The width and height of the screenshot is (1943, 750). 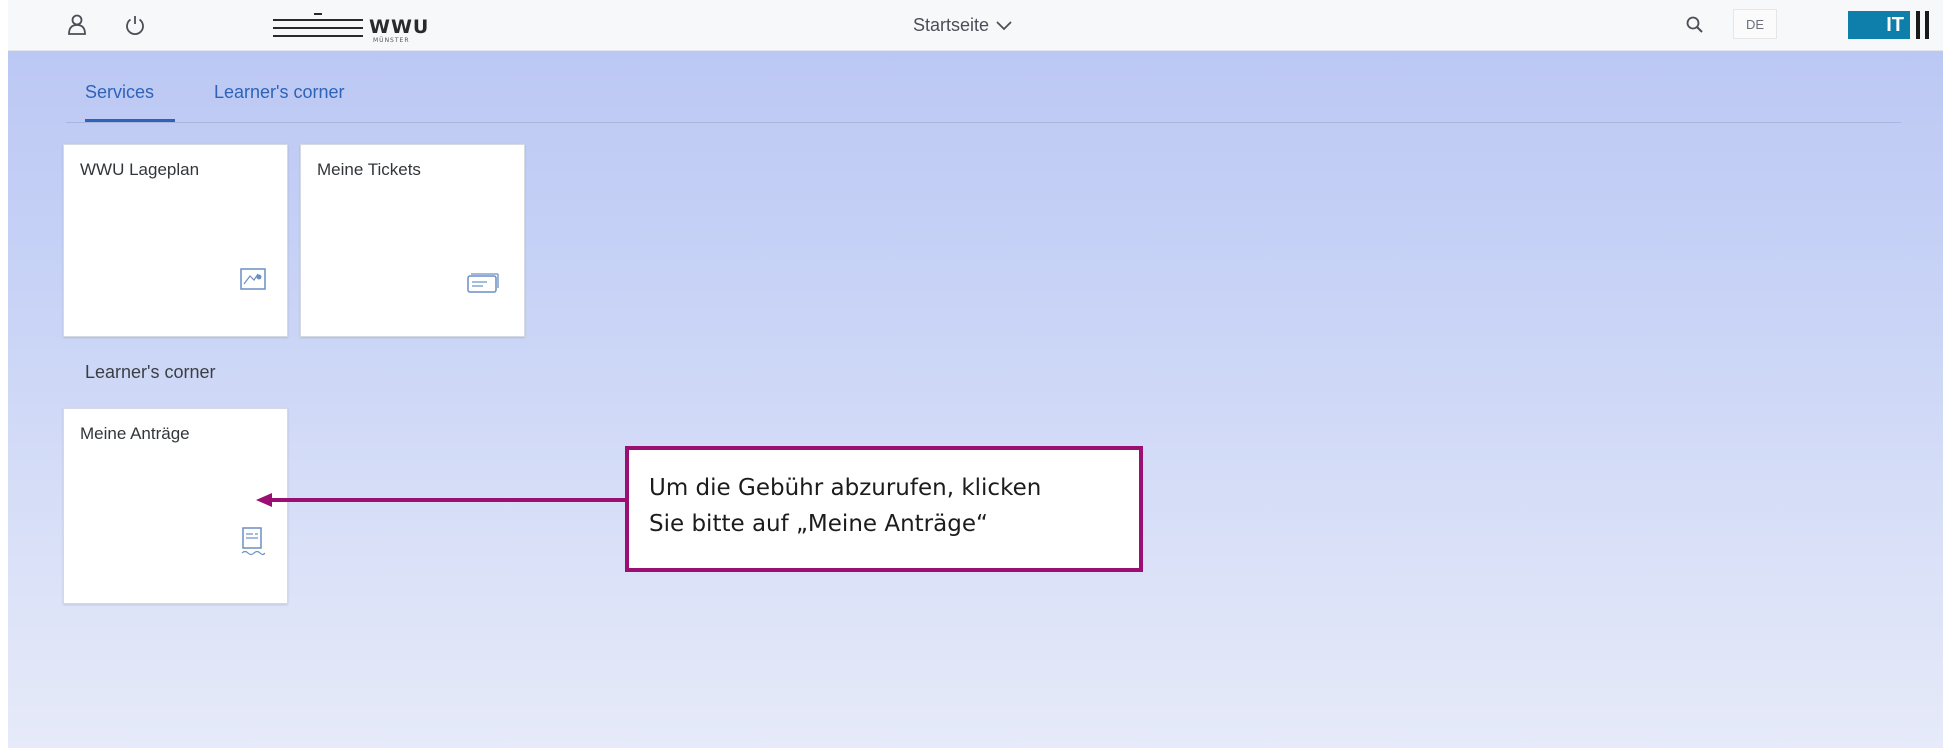 What do you see at coordinates (1879, 25) in the screenshot?
I see `it-logo-block: IT` at bounding box center [1879, 25].